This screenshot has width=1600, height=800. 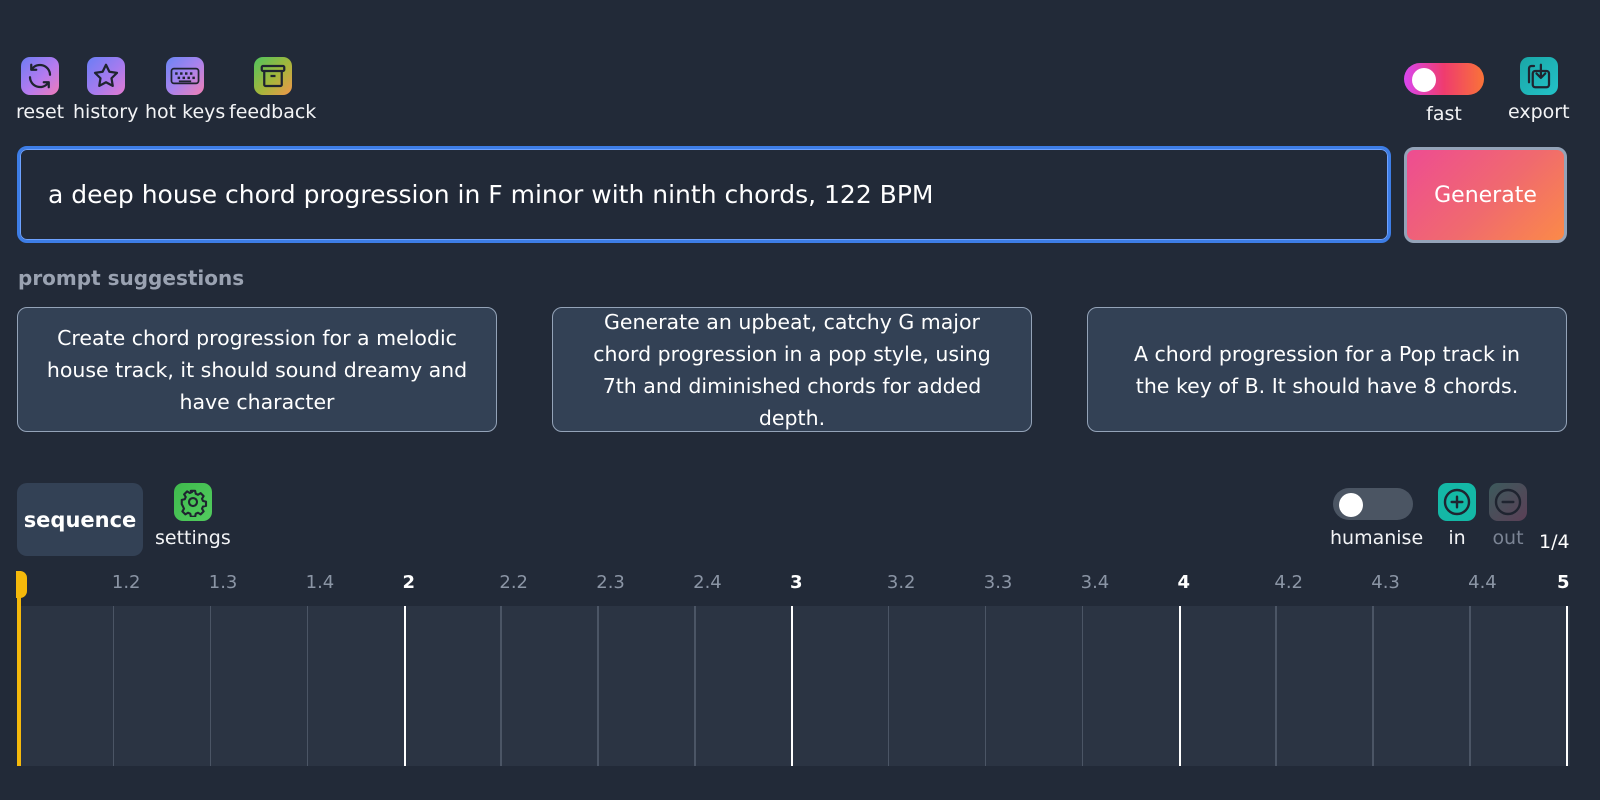 I want to click on playhead, so click(x=19, y=668).